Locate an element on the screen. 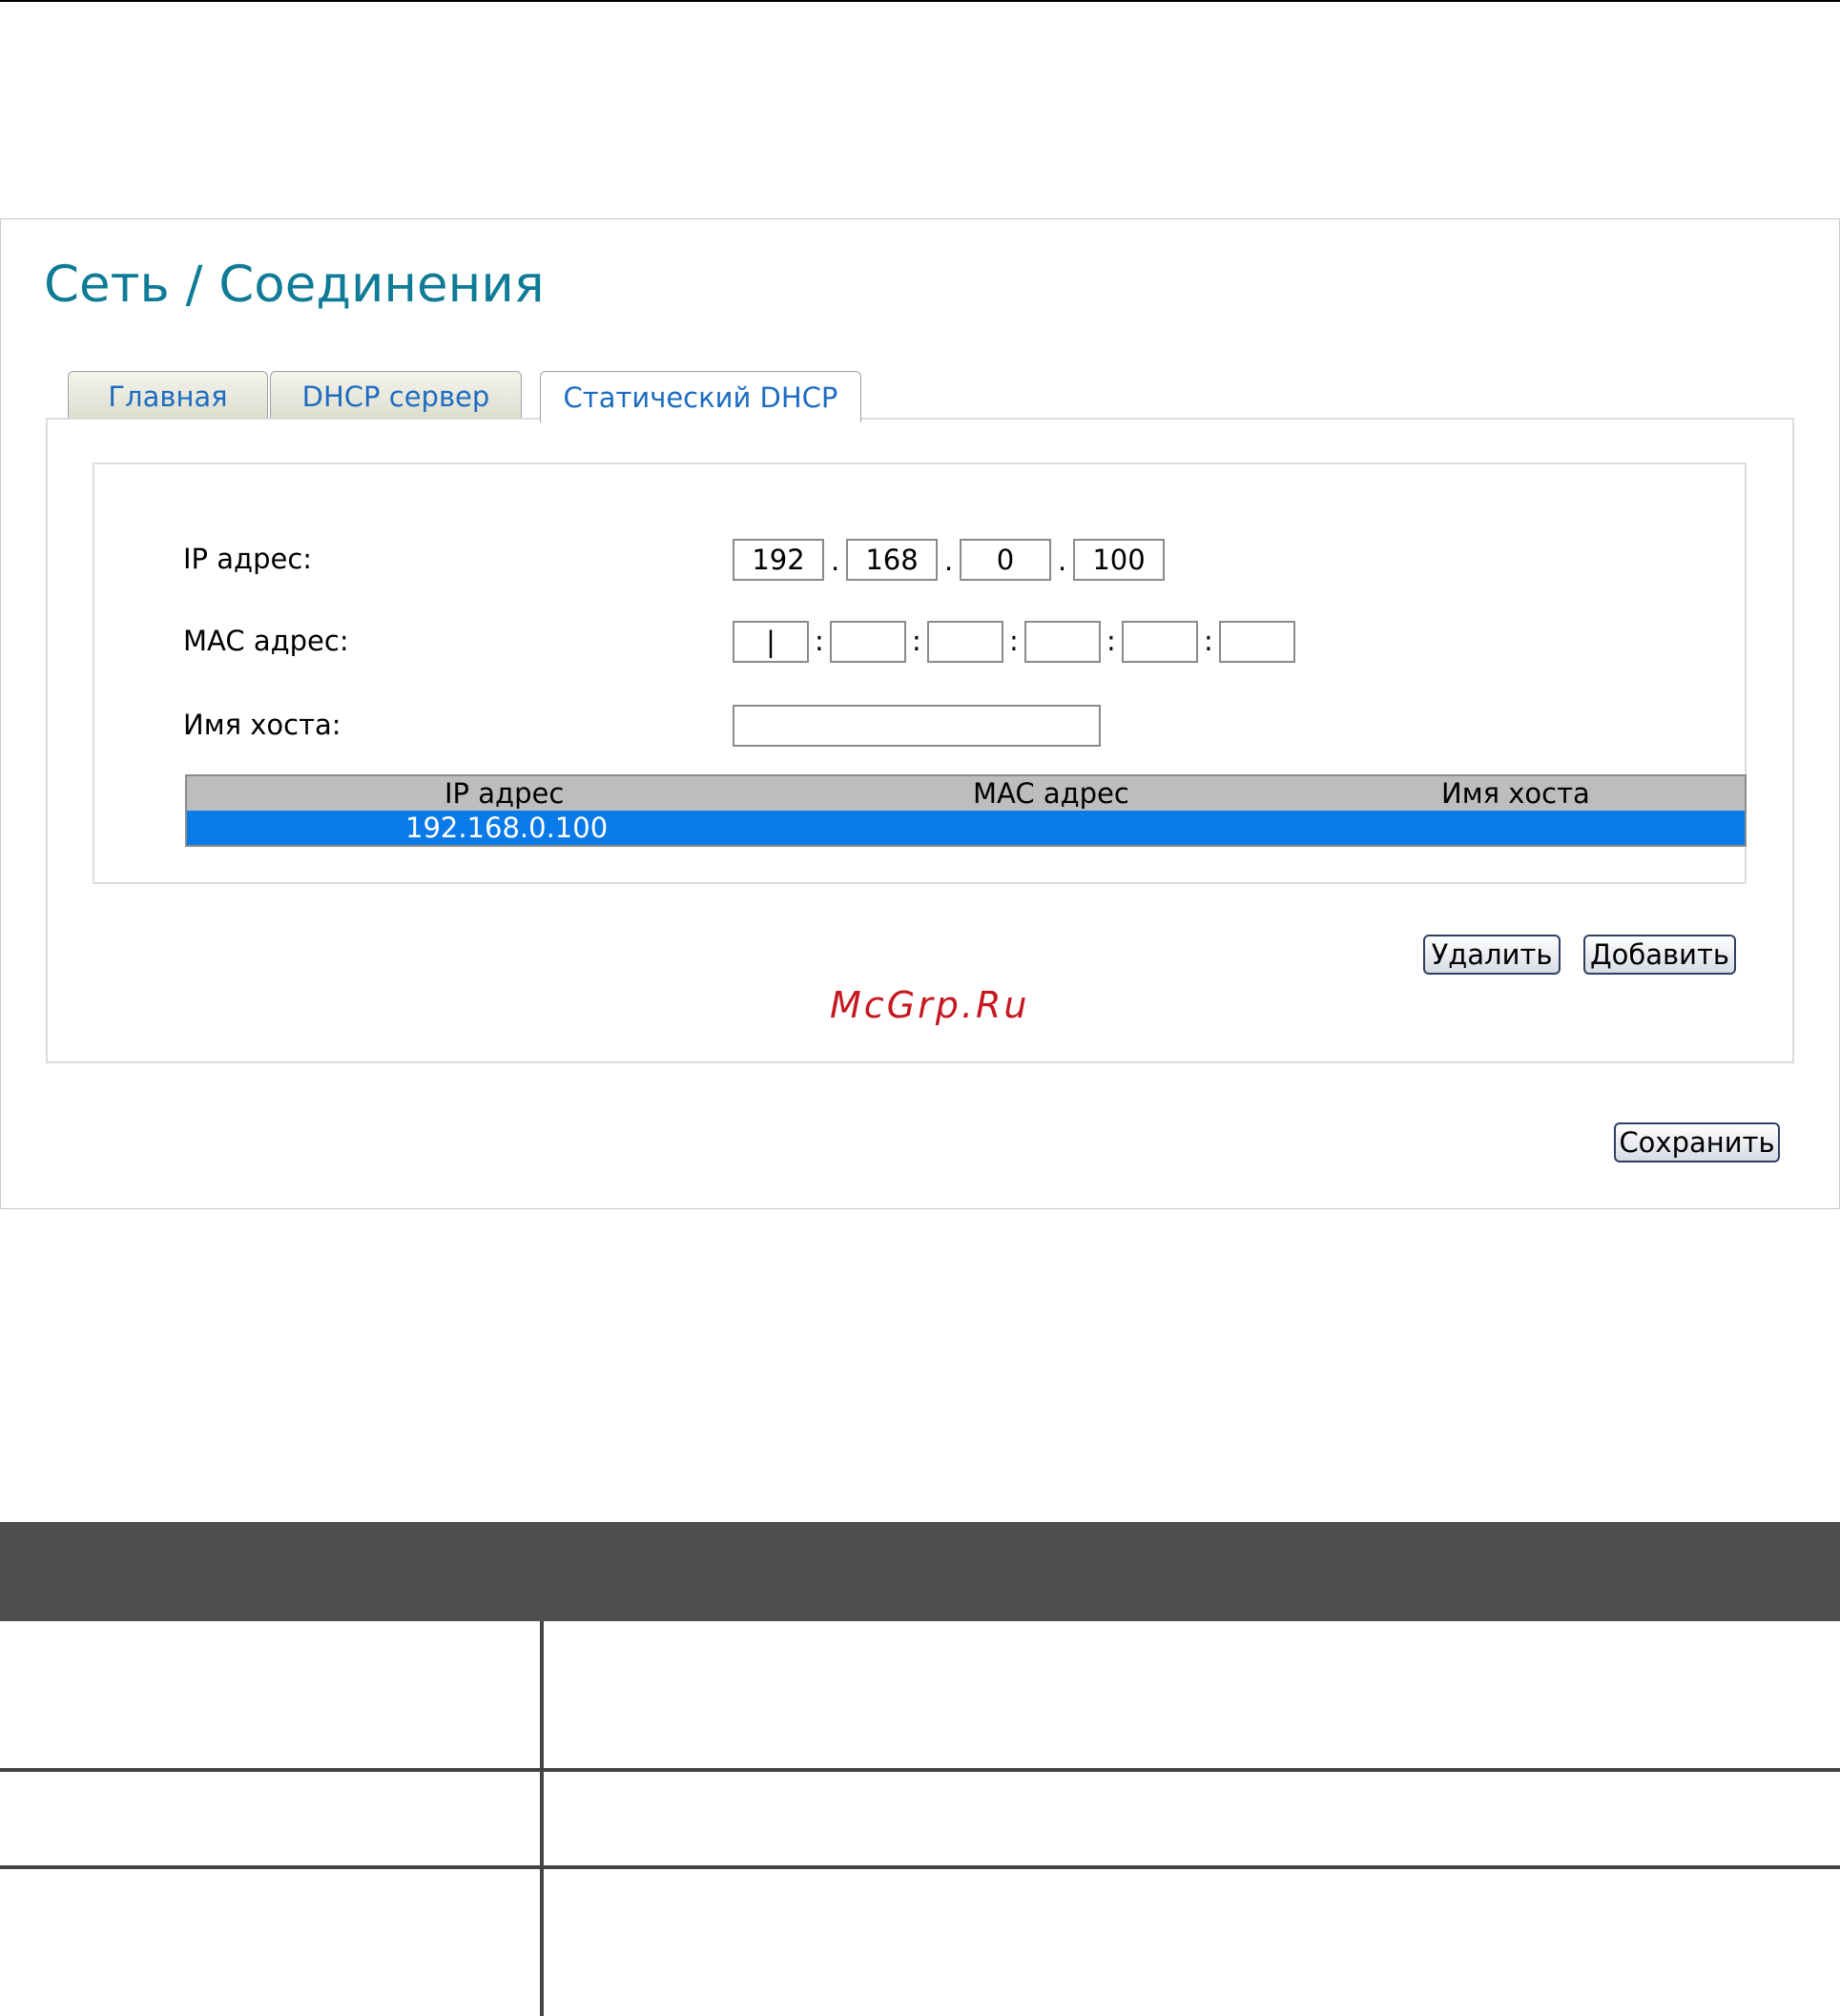 This screenshot has height=2016, width=1840. cell-ip: 192.168.0.100 is located at coordinates (507, 828).